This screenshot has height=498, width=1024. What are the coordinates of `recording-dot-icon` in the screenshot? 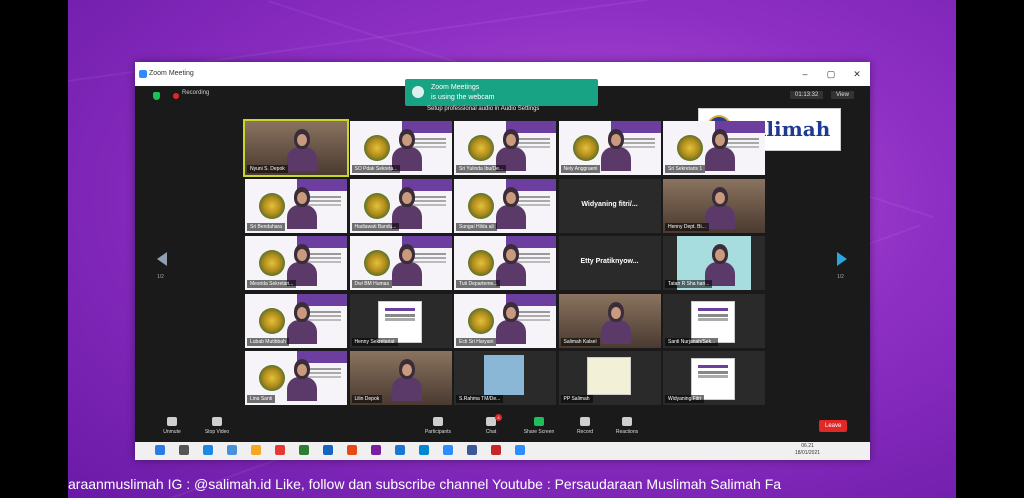 It's located at (176, 96).